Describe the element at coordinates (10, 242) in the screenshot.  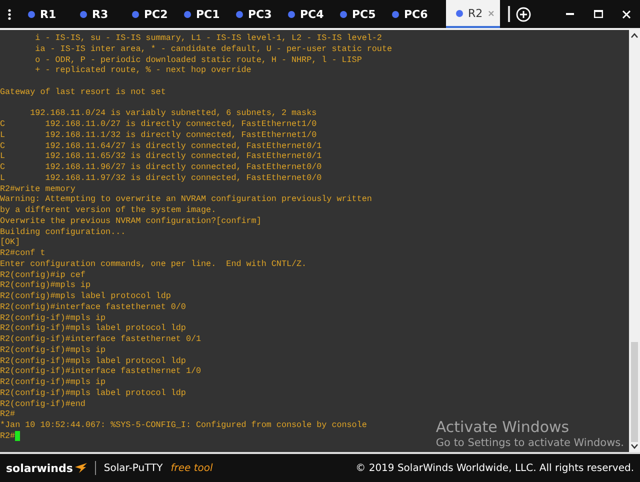
I see `terminal-line: [OK]` at that location.